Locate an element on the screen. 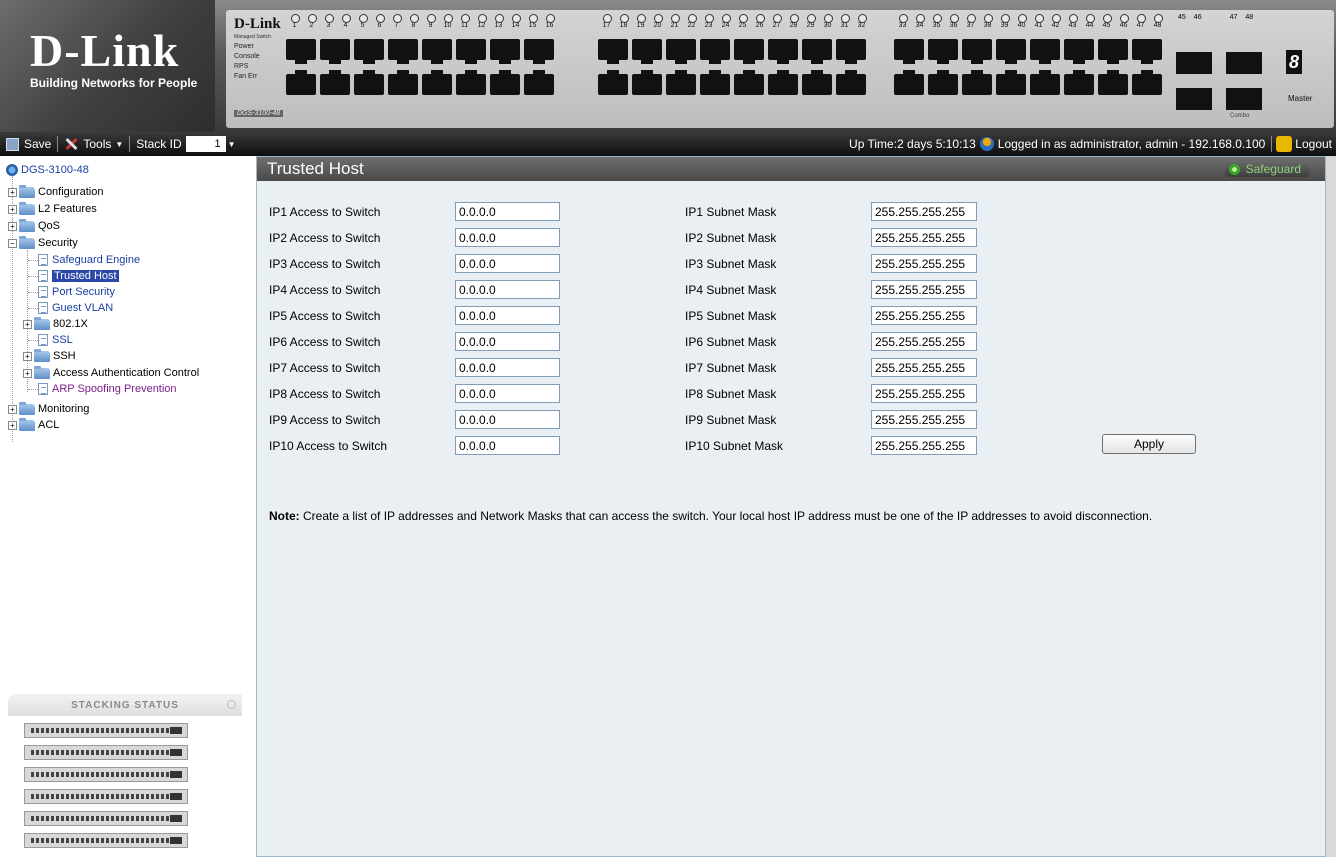 This screenshot has width=1336, height=857. port-number: 26 is located at coordinates (759, 25).